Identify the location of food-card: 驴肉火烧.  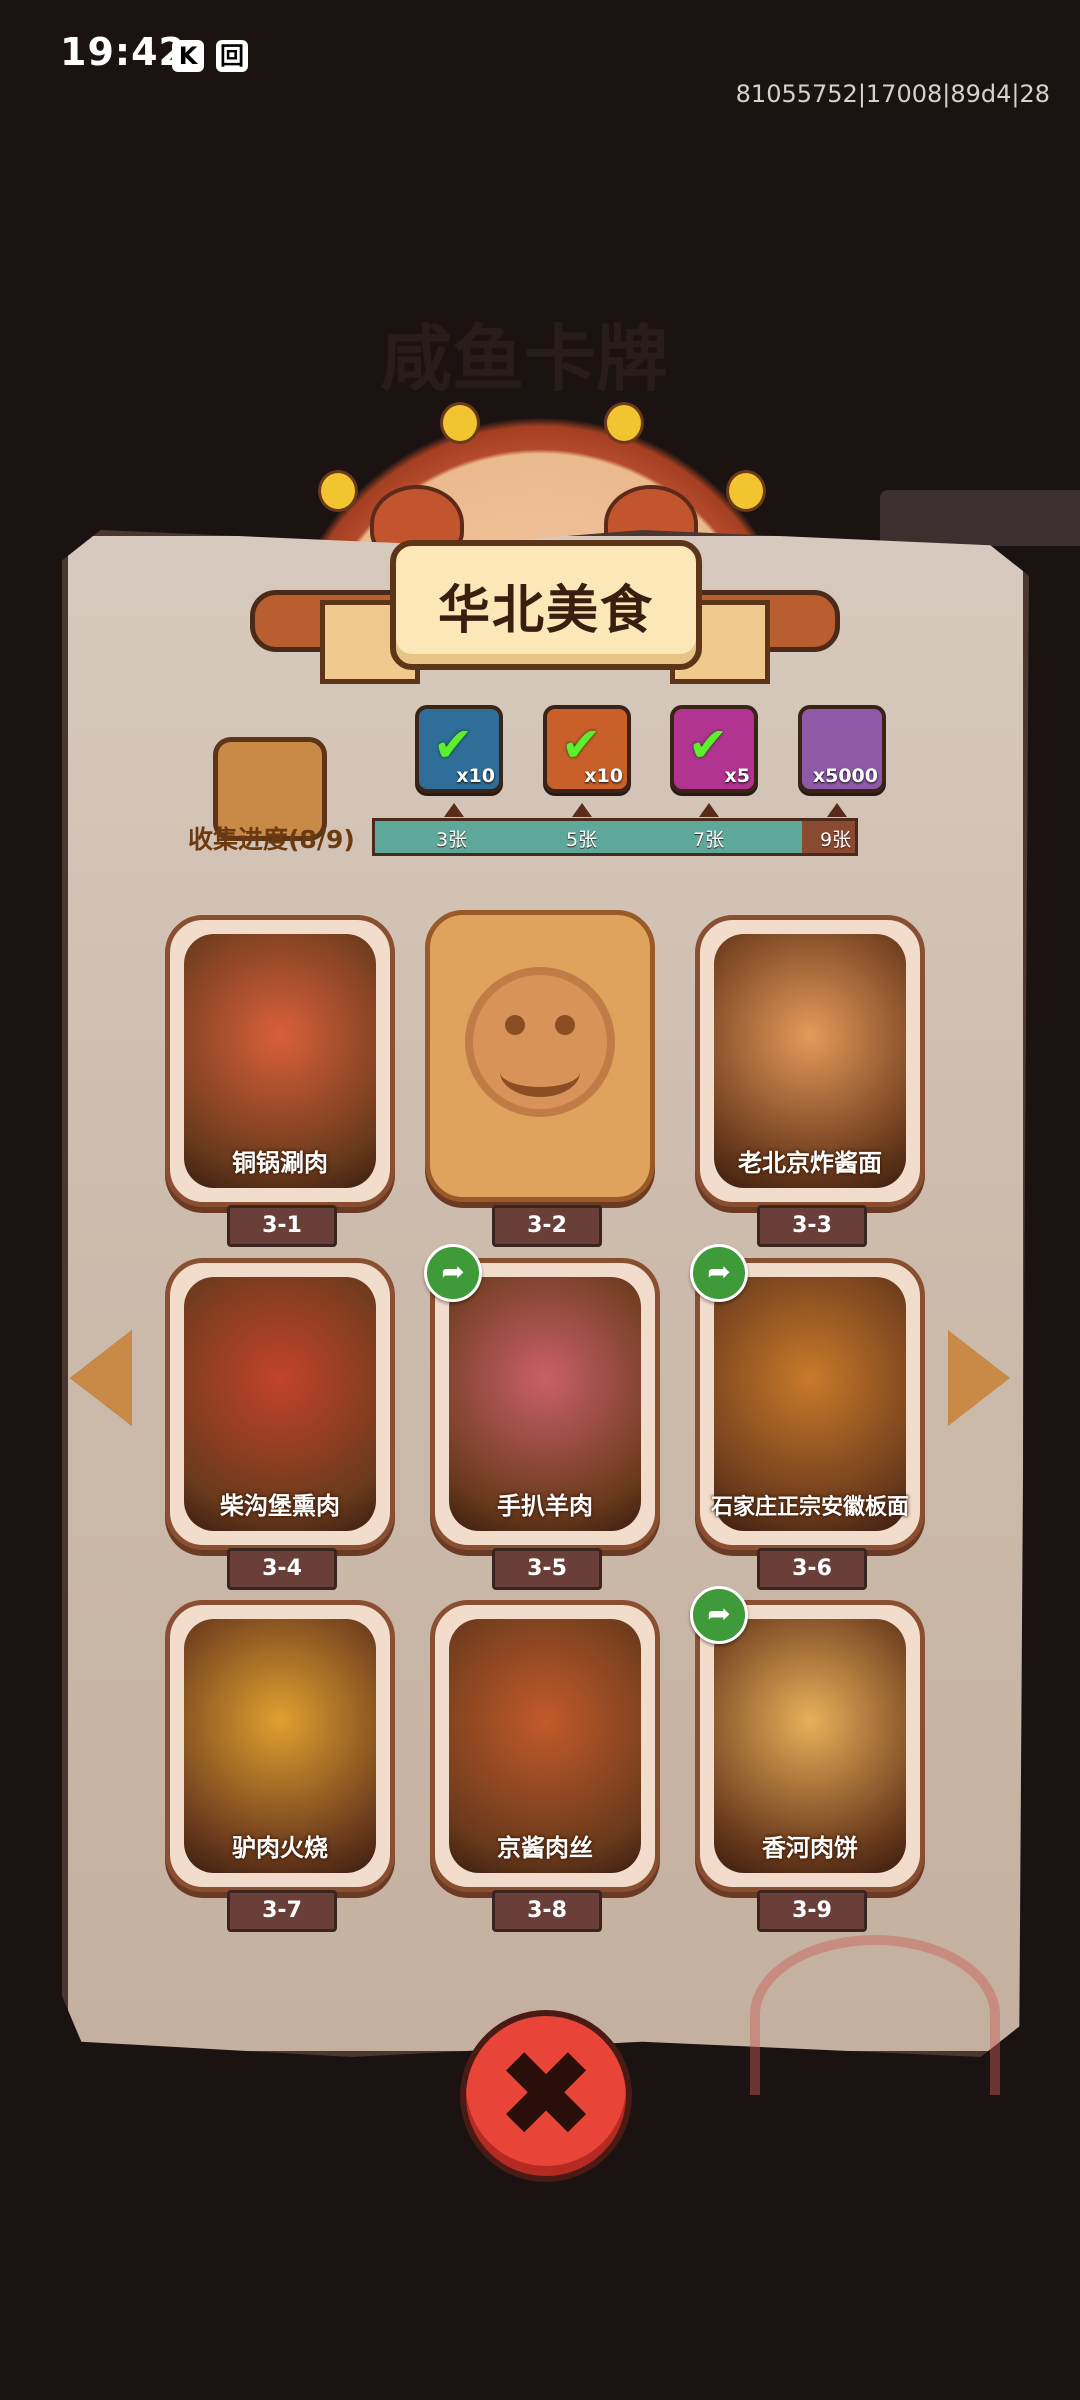
(280, 1746).